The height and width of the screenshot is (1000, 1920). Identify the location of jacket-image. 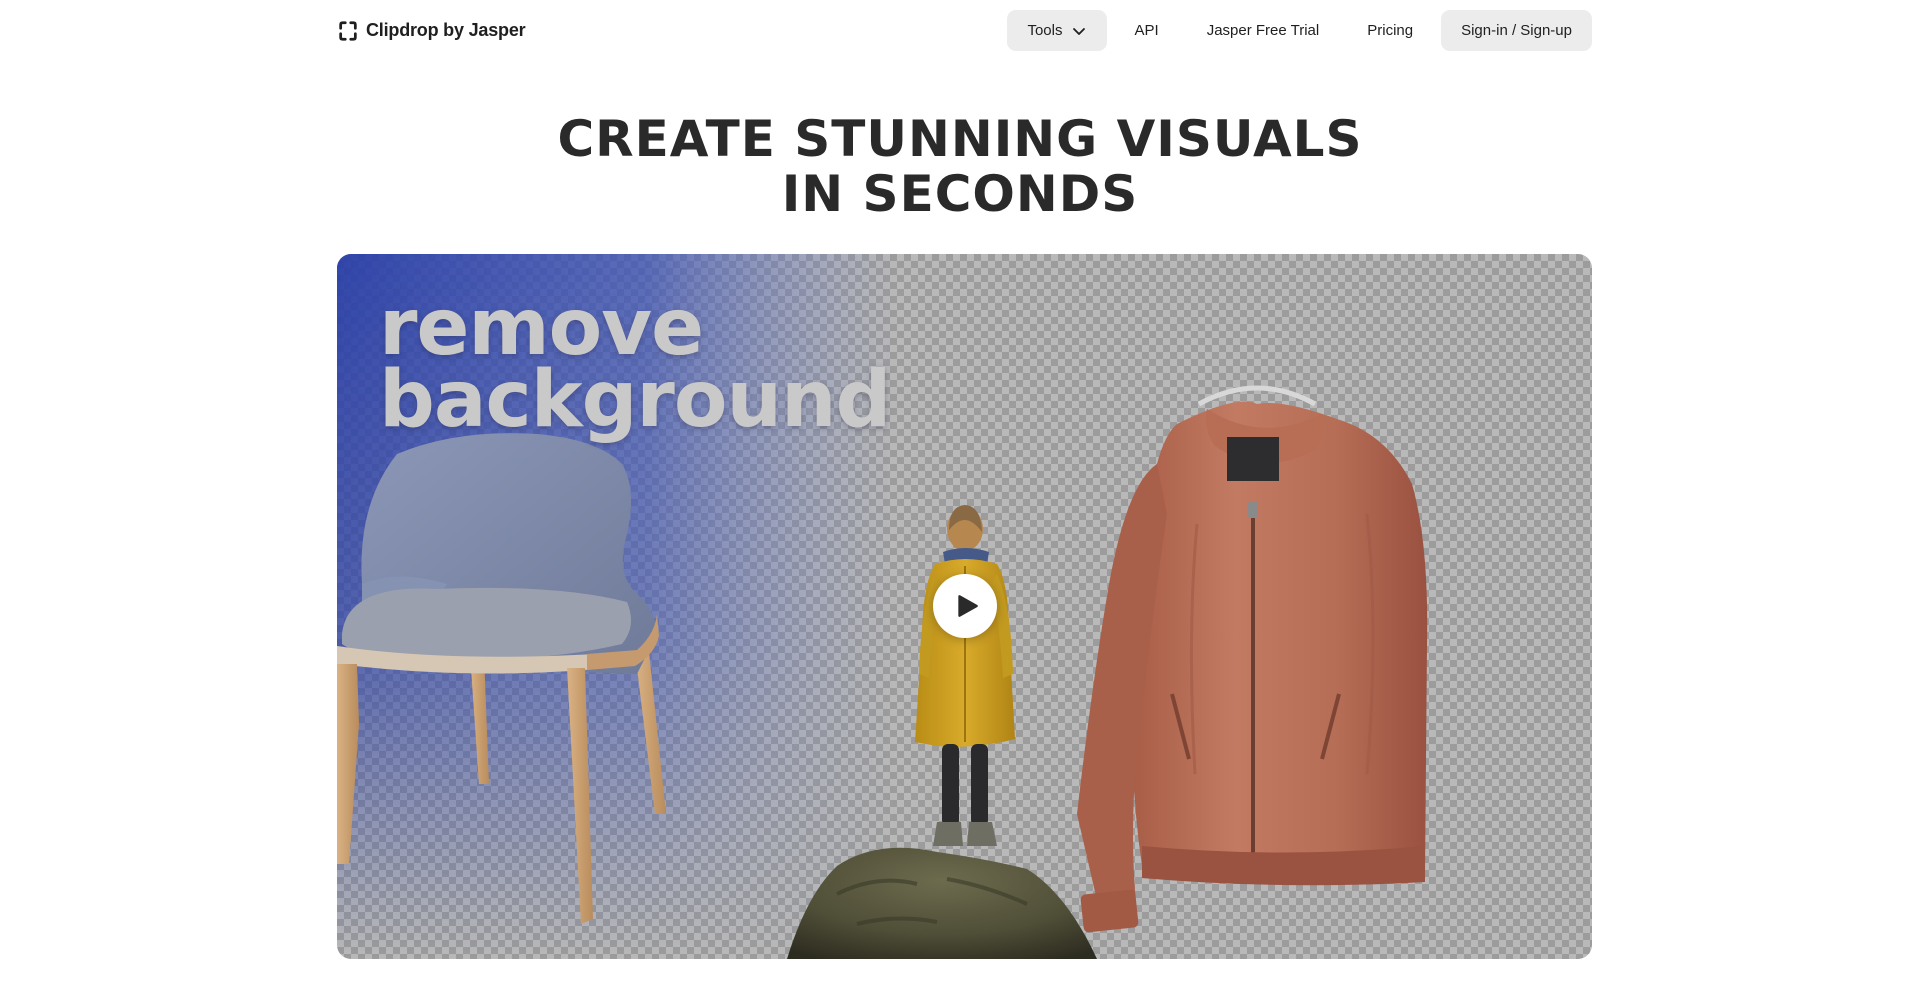
(1252, 659).